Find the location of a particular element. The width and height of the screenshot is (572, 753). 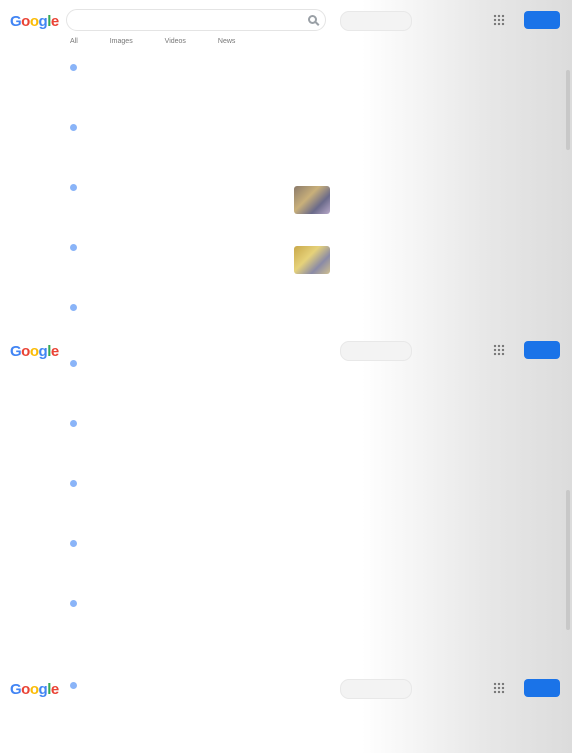

tab-all: All is located at coordinates (74, 41).